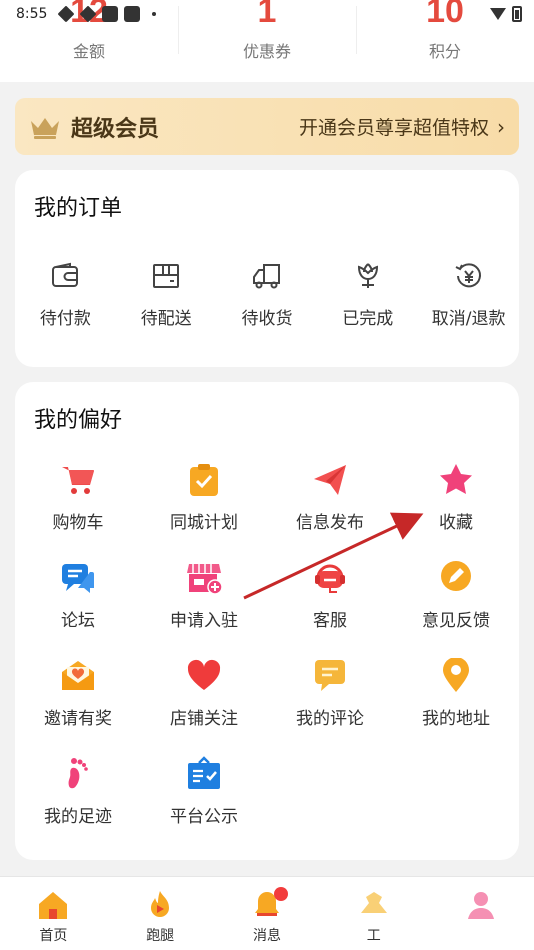  What do you see at coordinates (266, 51) in the screenshot?
I see `stat-label: 优惠券` at bounding box center [266, 51].